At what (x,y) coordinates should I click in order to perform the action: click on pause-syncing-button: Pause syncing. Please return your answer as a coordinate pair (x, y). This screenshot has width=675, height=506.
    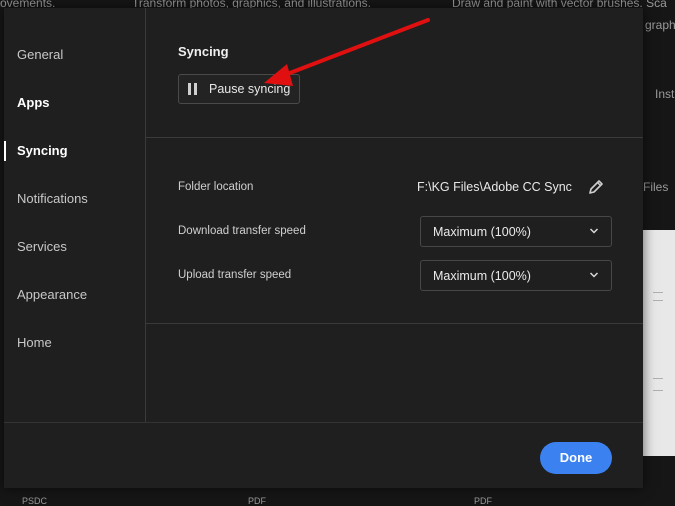
    Looking at the image, I should click on (239, 89).